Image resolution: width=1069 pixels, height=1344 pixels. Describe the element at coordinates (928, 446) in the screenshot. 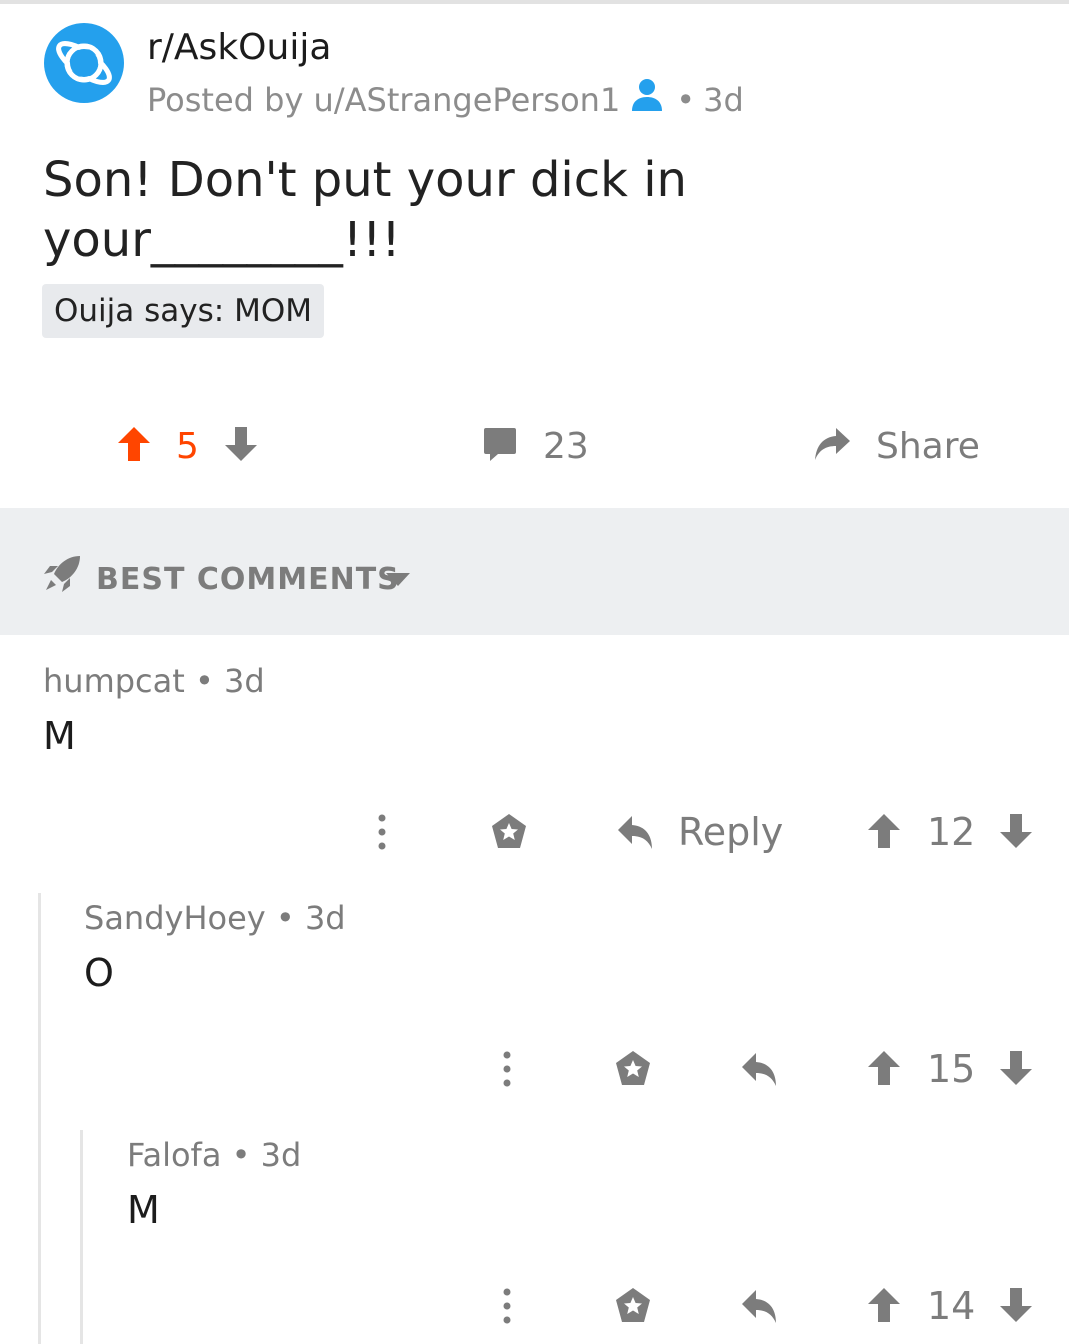

I see `share-label: Share` at that location.